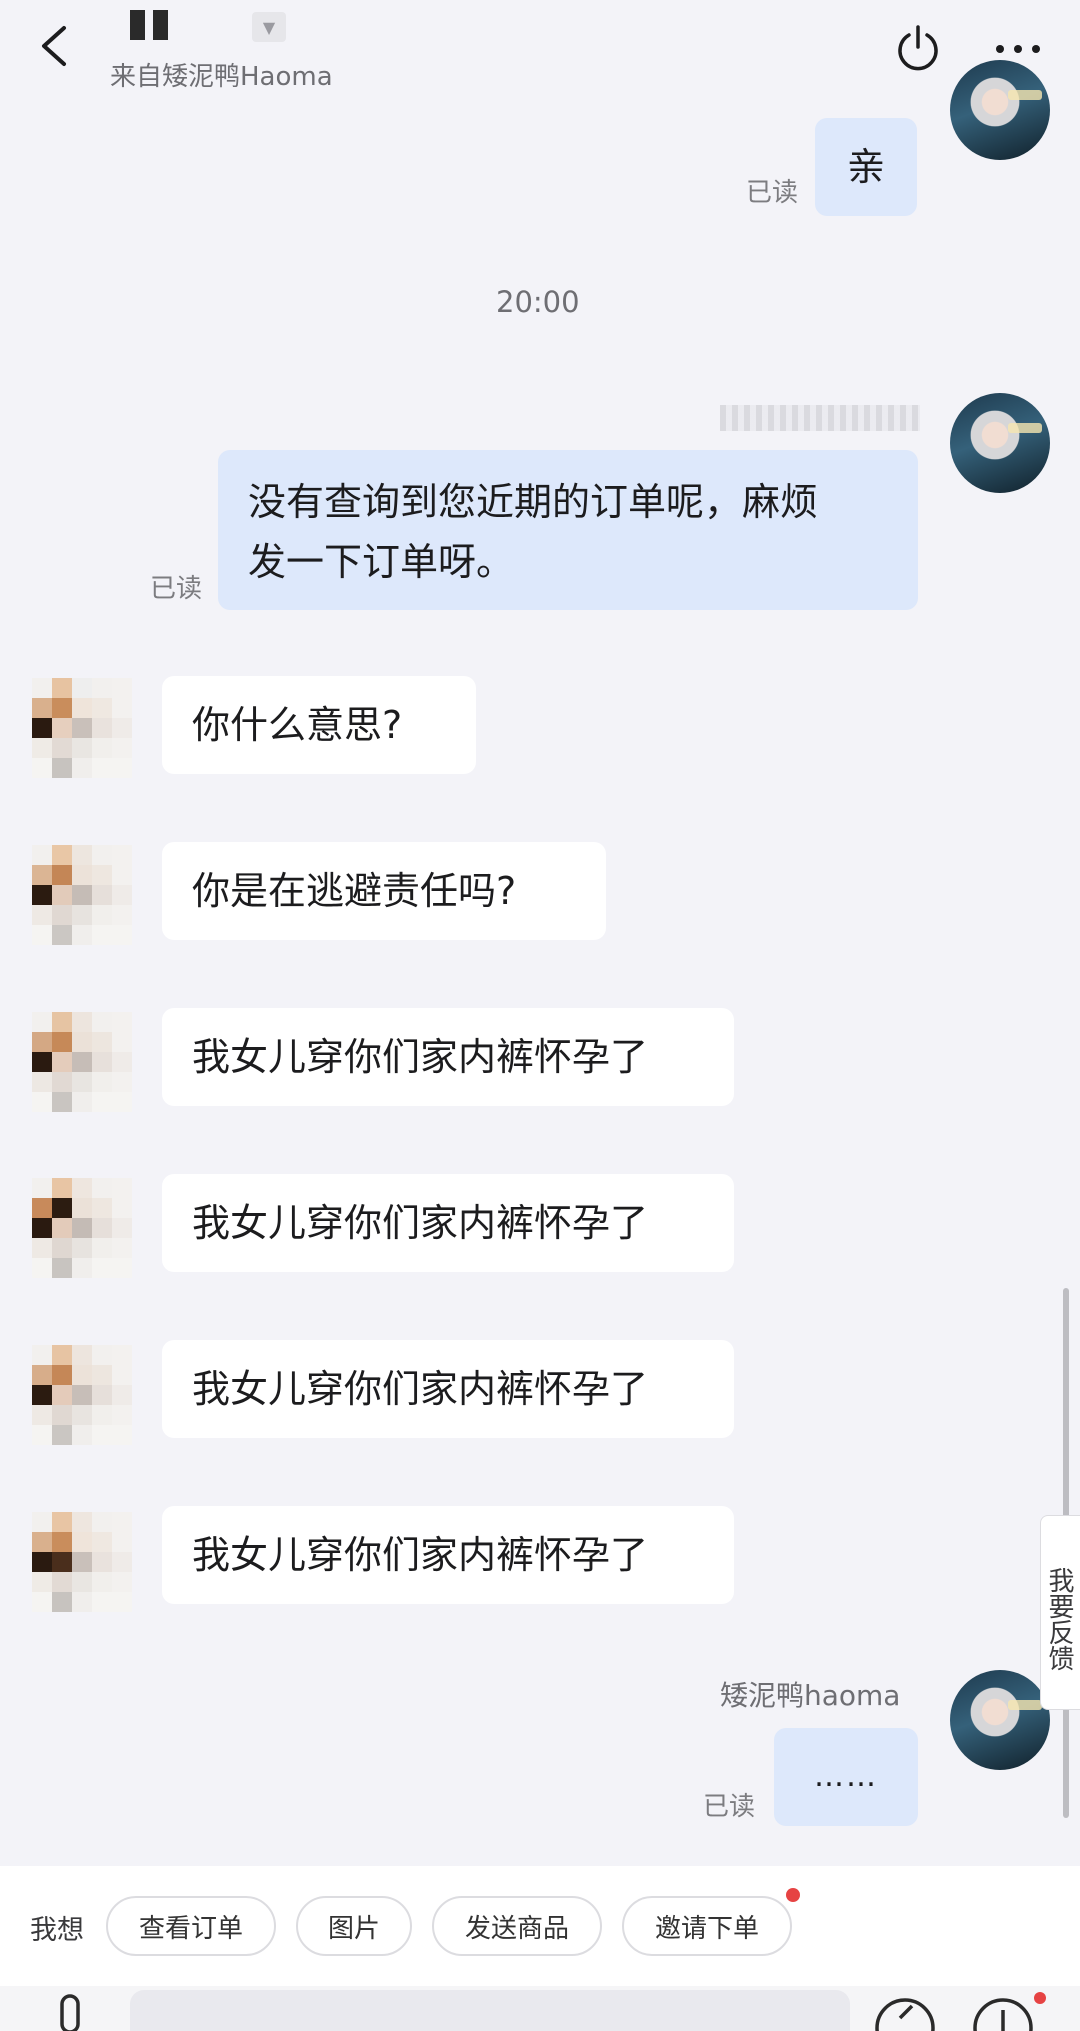 The image size is (1080, 2031). What do you see at coordinates (297, 725) in the screenshot?
I see `message-text: 你什么意思?` at bounding box center [297, 725].